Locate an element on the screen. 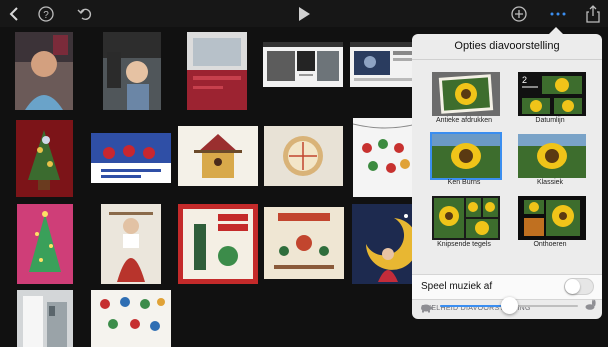  speed-slider-fill is located at coordinates (474, 306).